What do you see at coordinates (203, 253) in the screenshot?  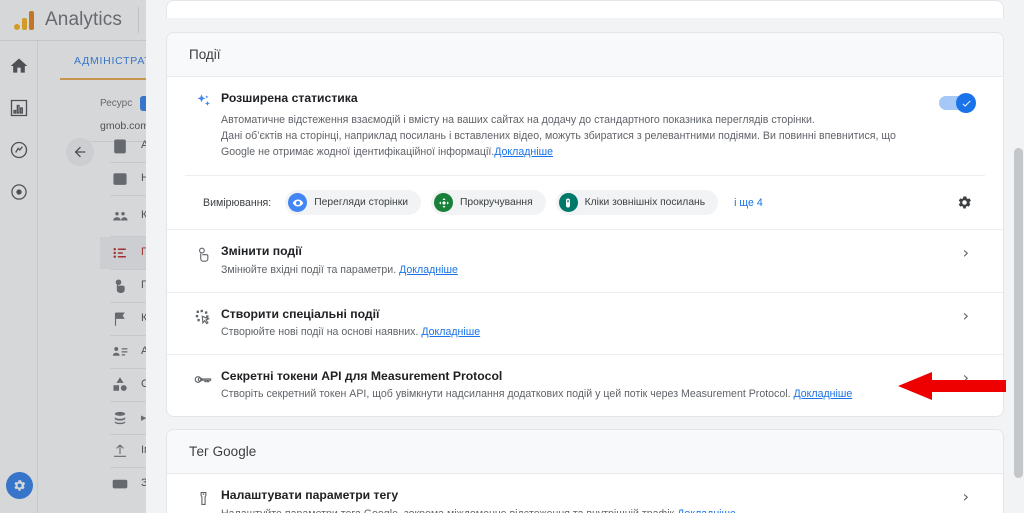 I see `modify-events-icon` at bounding box center [203, 253].